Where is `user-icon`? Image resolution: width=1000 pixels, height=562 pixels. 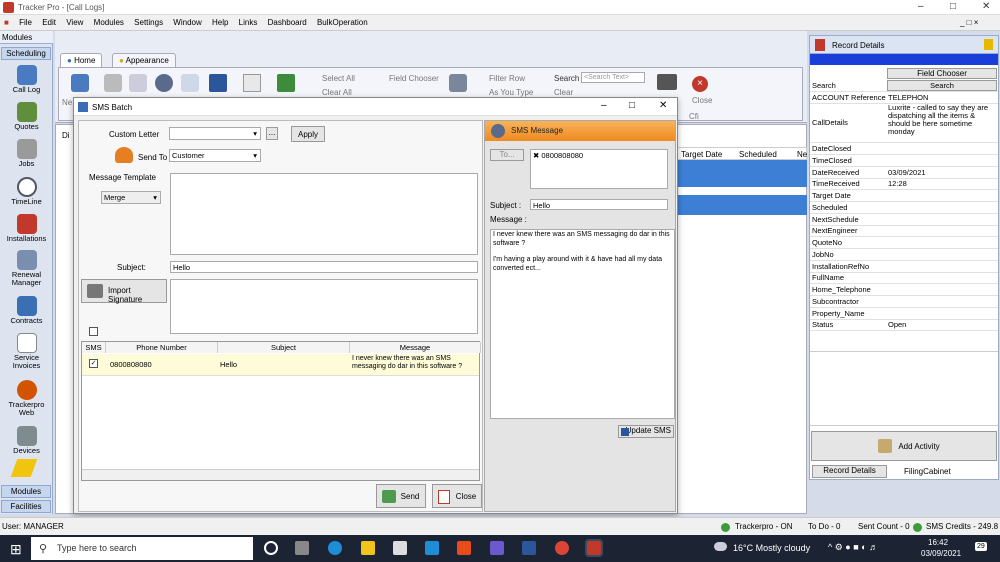 user-icon is located at coordinates (80, 83).